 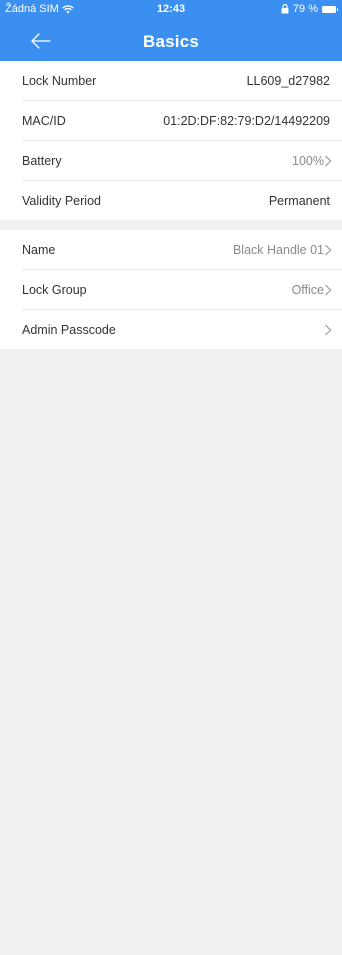 What do you see at coordinates (39, 249) in the screenshot?
I see `row-label: Name` at bounding box center [39, 249].